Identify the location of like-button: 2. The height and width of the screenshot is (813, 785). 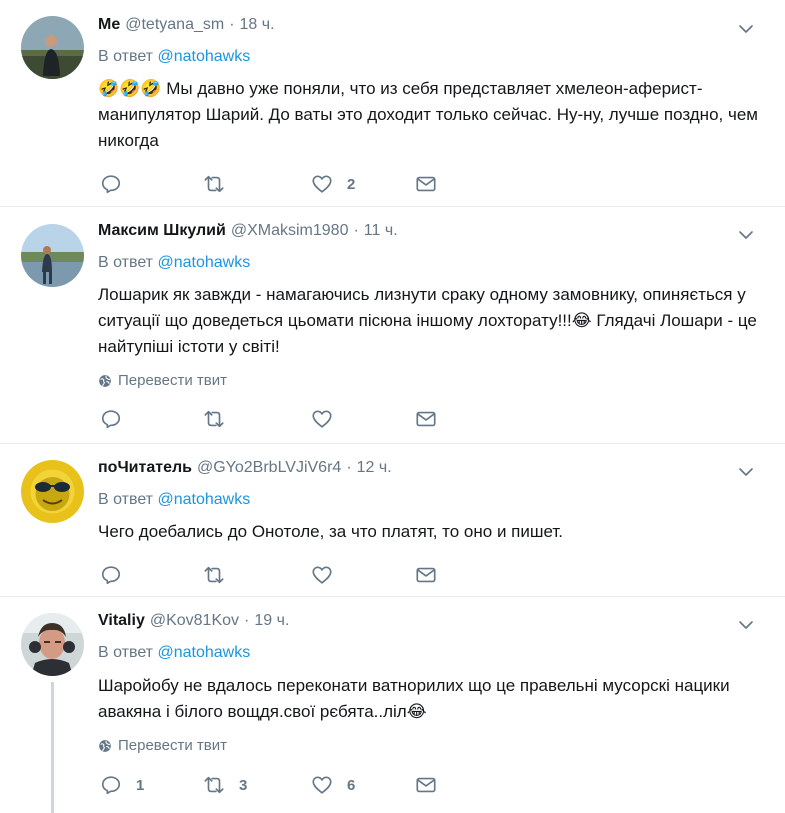
(333, 184).